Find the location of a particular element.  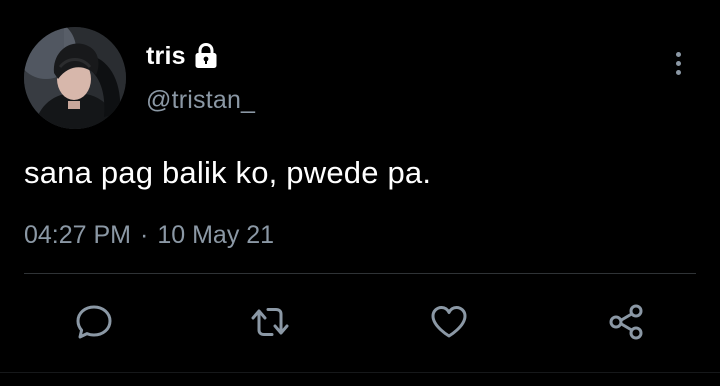

comment-icon is located at coordinates (94, 322).